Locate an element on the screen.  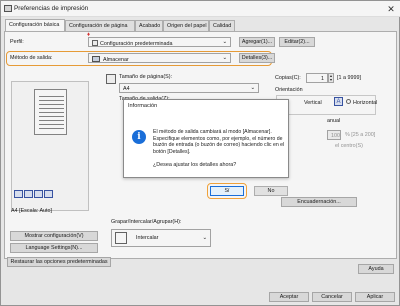
dialog-title: Información is located at coordinates (143, 106).